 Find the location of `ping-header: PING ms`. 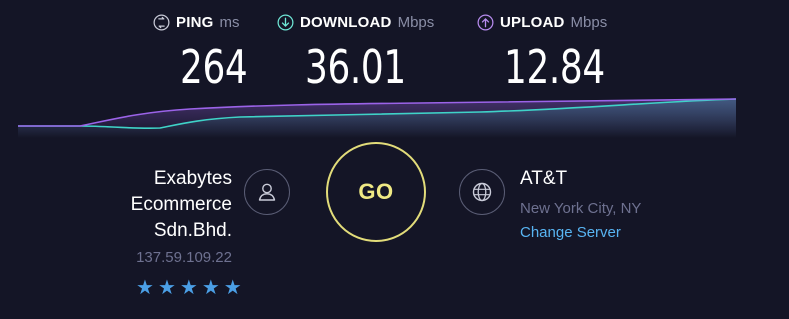

ping-header: PING ms is located at coordinates (196, 22).